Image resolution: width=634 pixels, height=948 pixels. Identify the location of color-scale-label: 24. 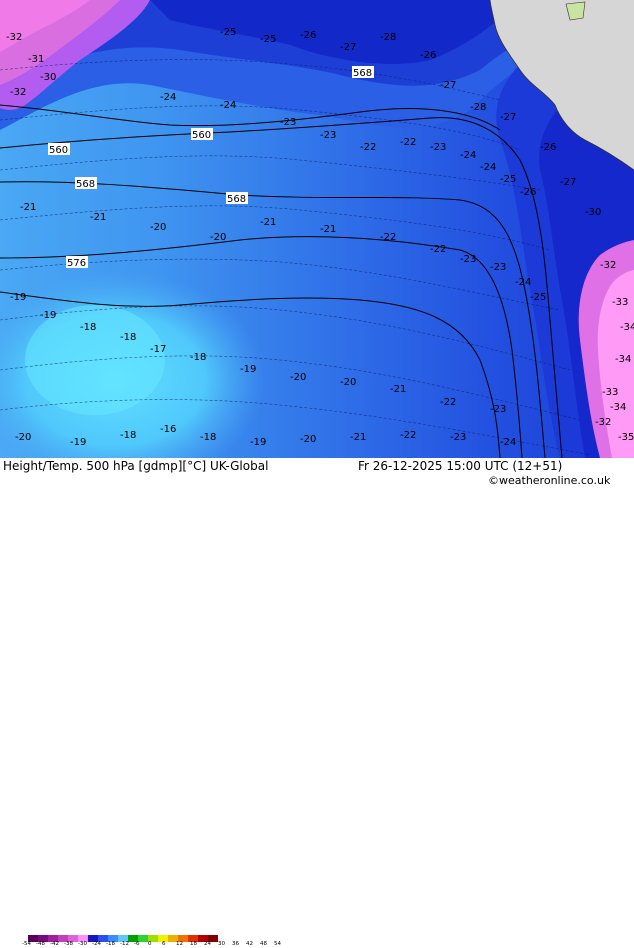
(207, 944).